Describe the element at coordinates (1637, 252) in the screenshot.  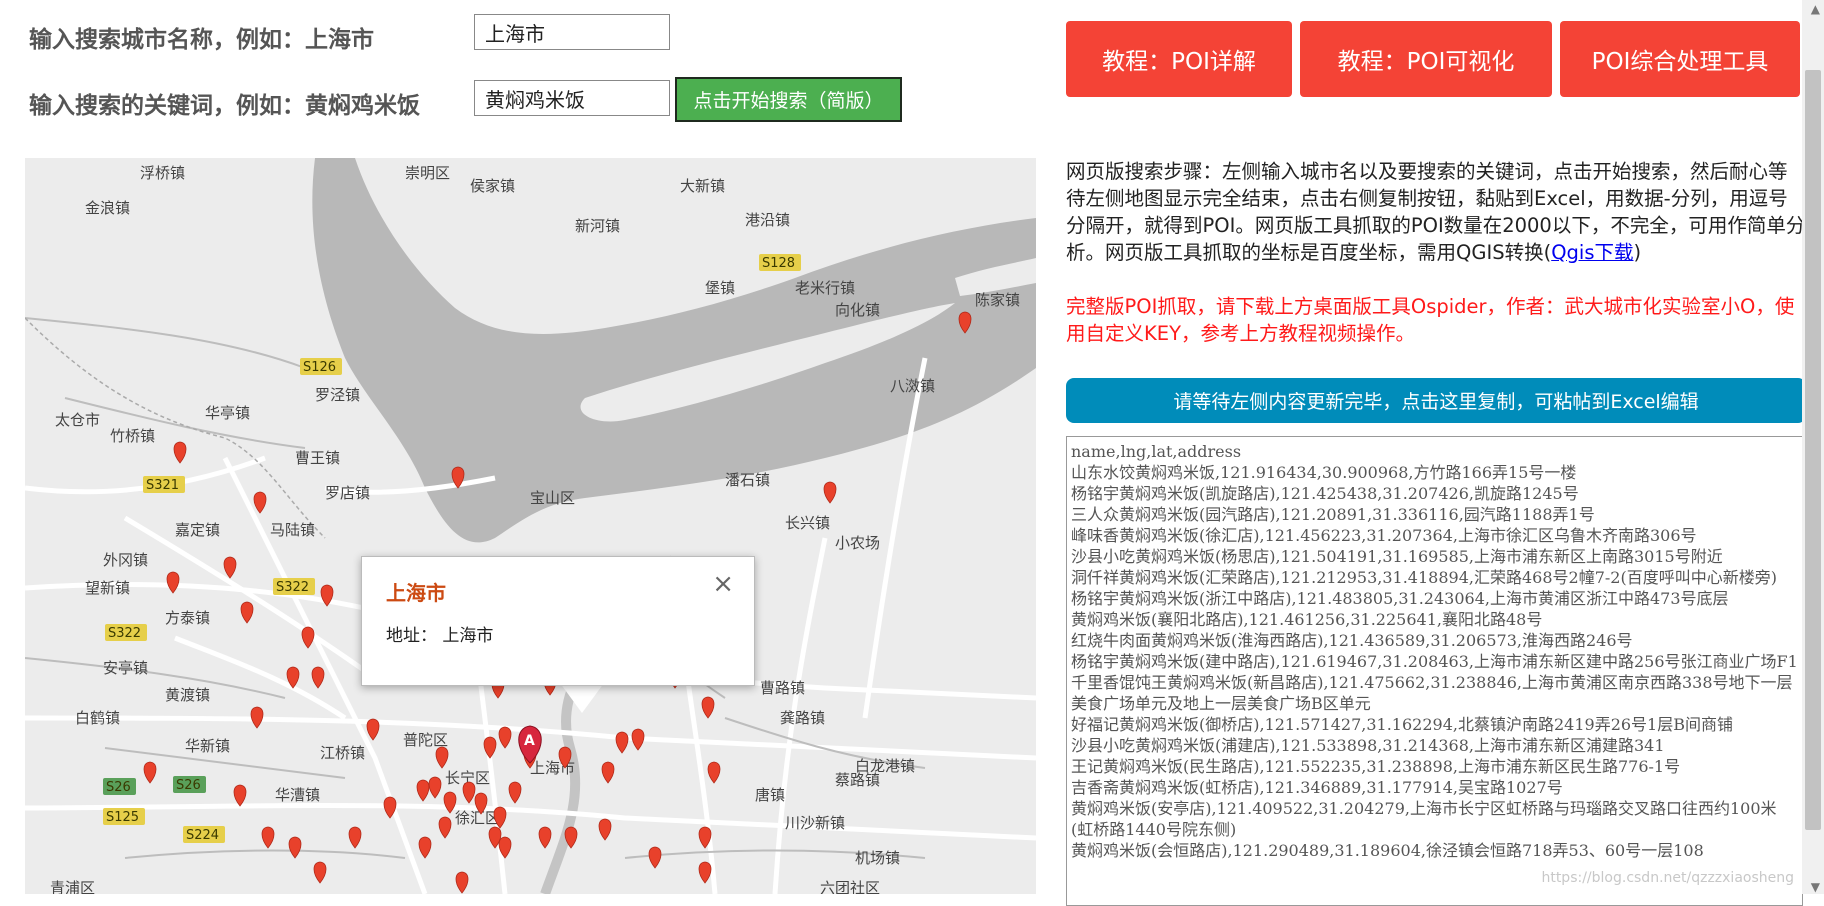
I see `instructions-close: )` at that location.